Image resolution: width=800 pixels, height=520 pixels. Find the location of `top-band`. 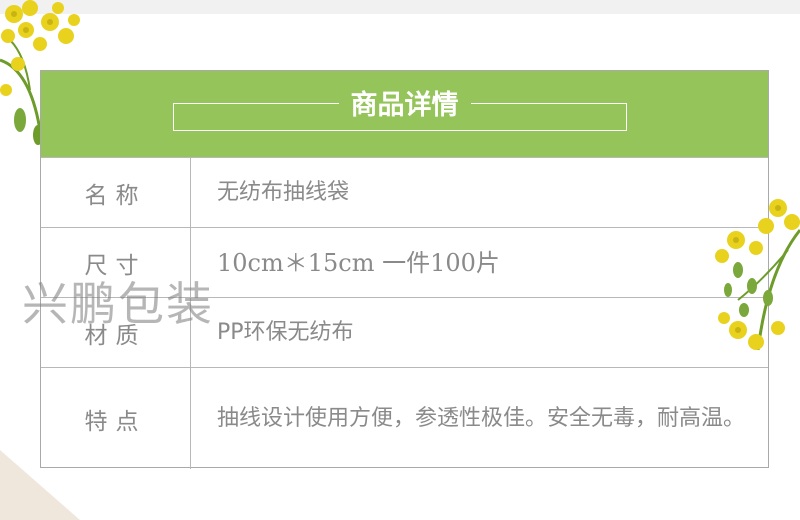

top-band is located at coordinates (400, 7).